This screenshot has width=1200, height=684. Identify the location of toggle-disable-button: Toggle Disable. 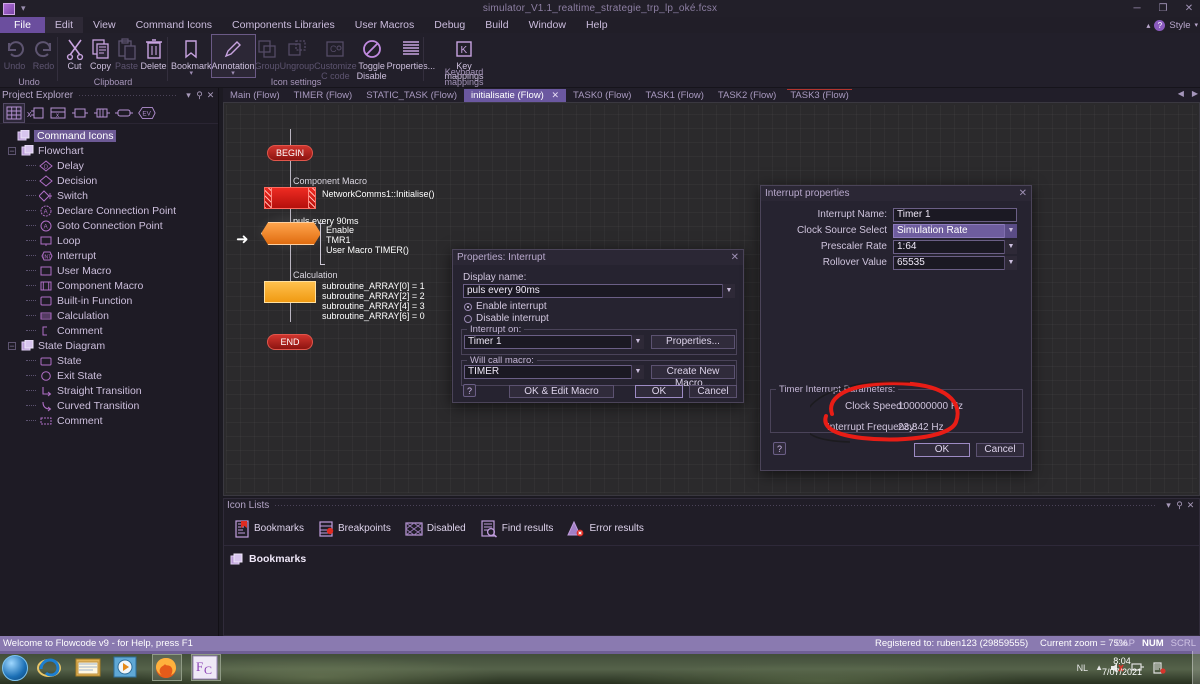
(372, 58).